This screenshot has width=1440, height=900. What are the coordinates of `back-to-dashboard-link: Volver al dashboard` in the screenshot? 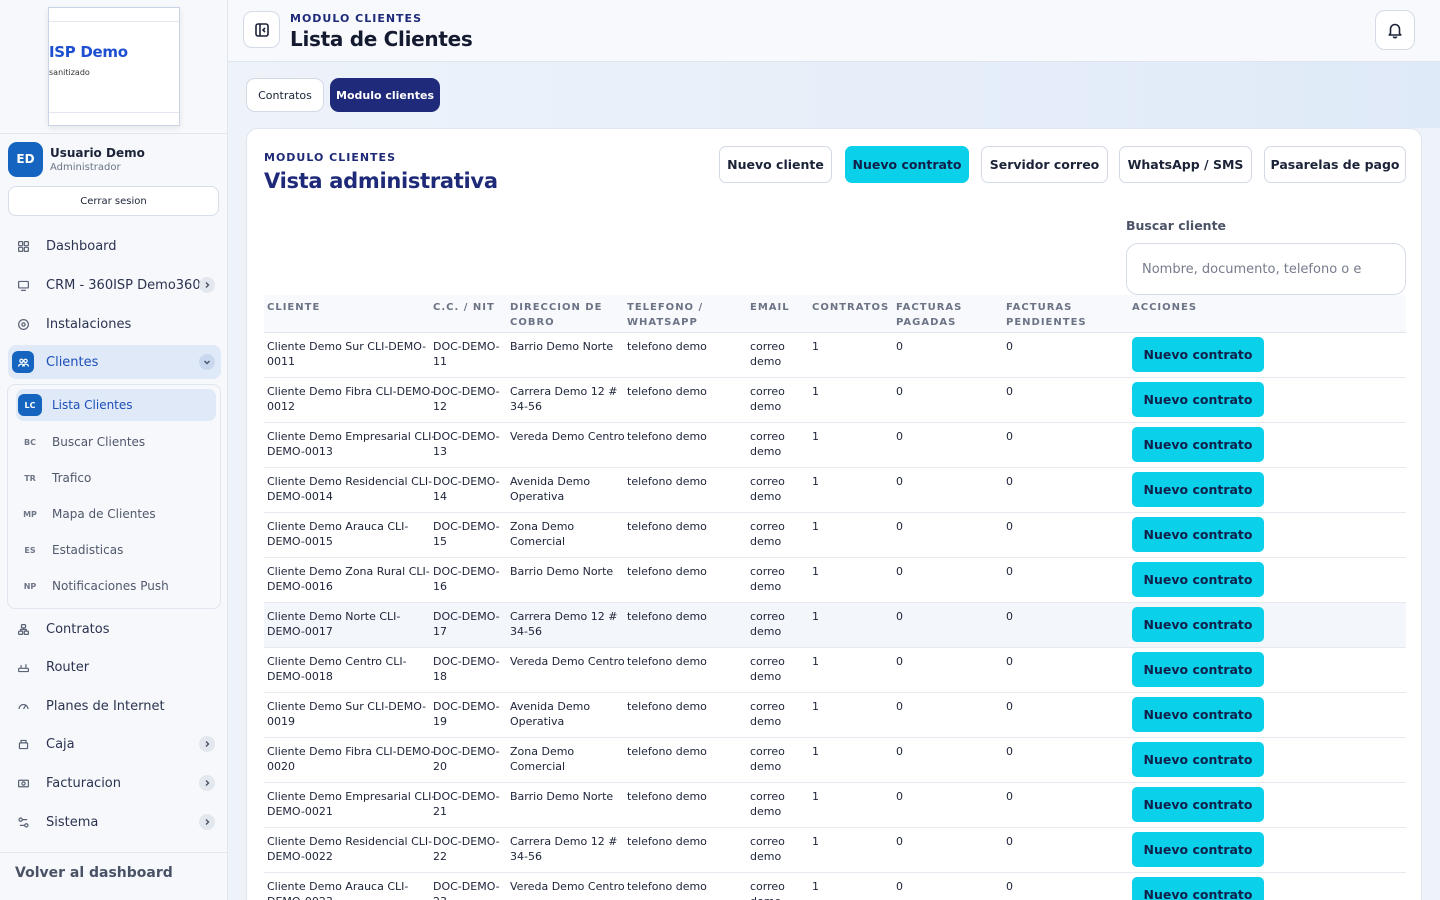 It's located at (94, 873).